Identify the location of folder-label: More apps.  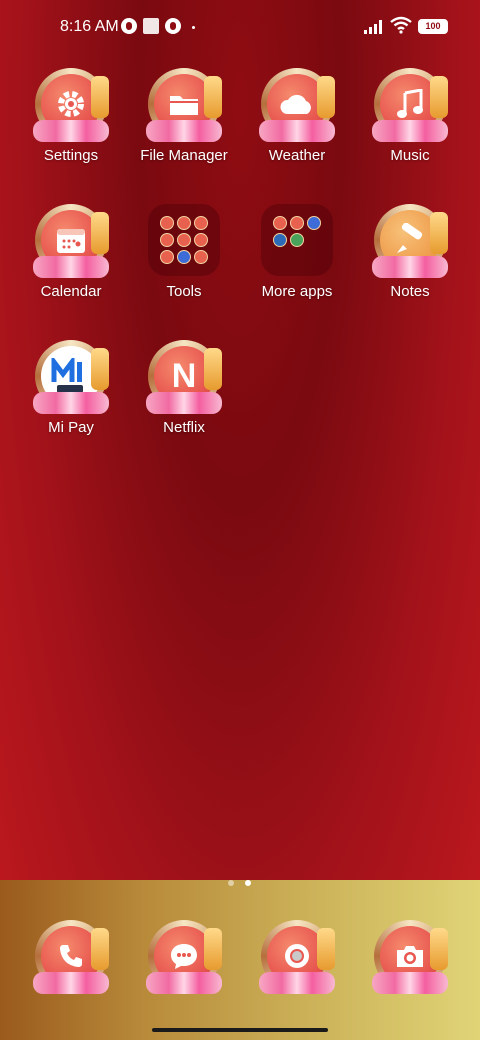
(297, 291).